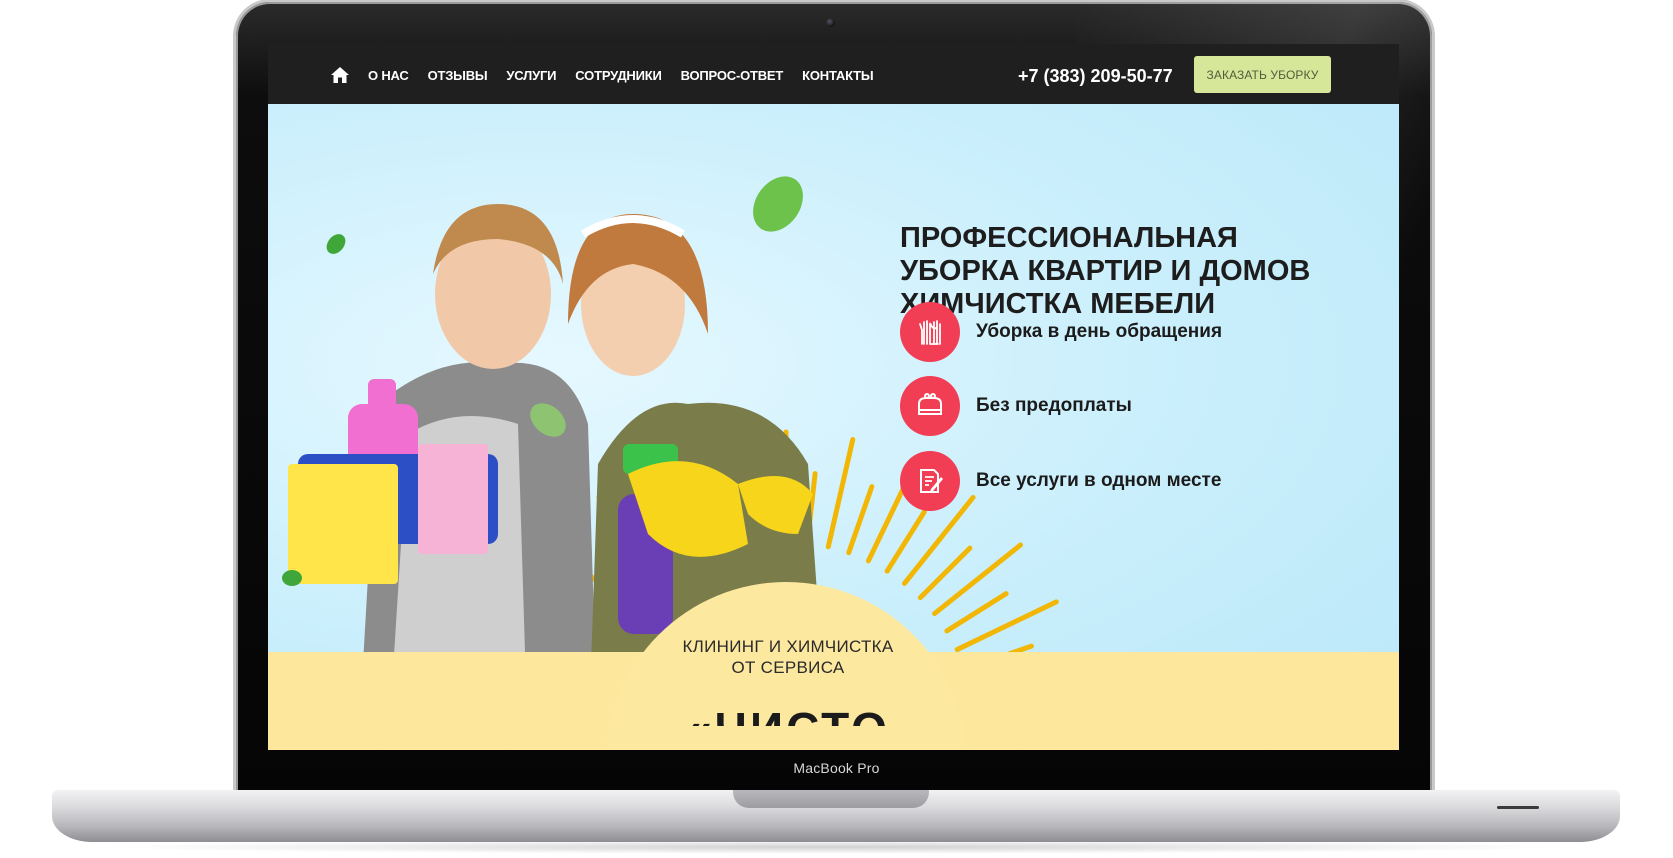 This screenshot has height=858, width=1673. Describe the element at coordinates (830, 22) in the screenshot. I see `camera-icon` at that location.